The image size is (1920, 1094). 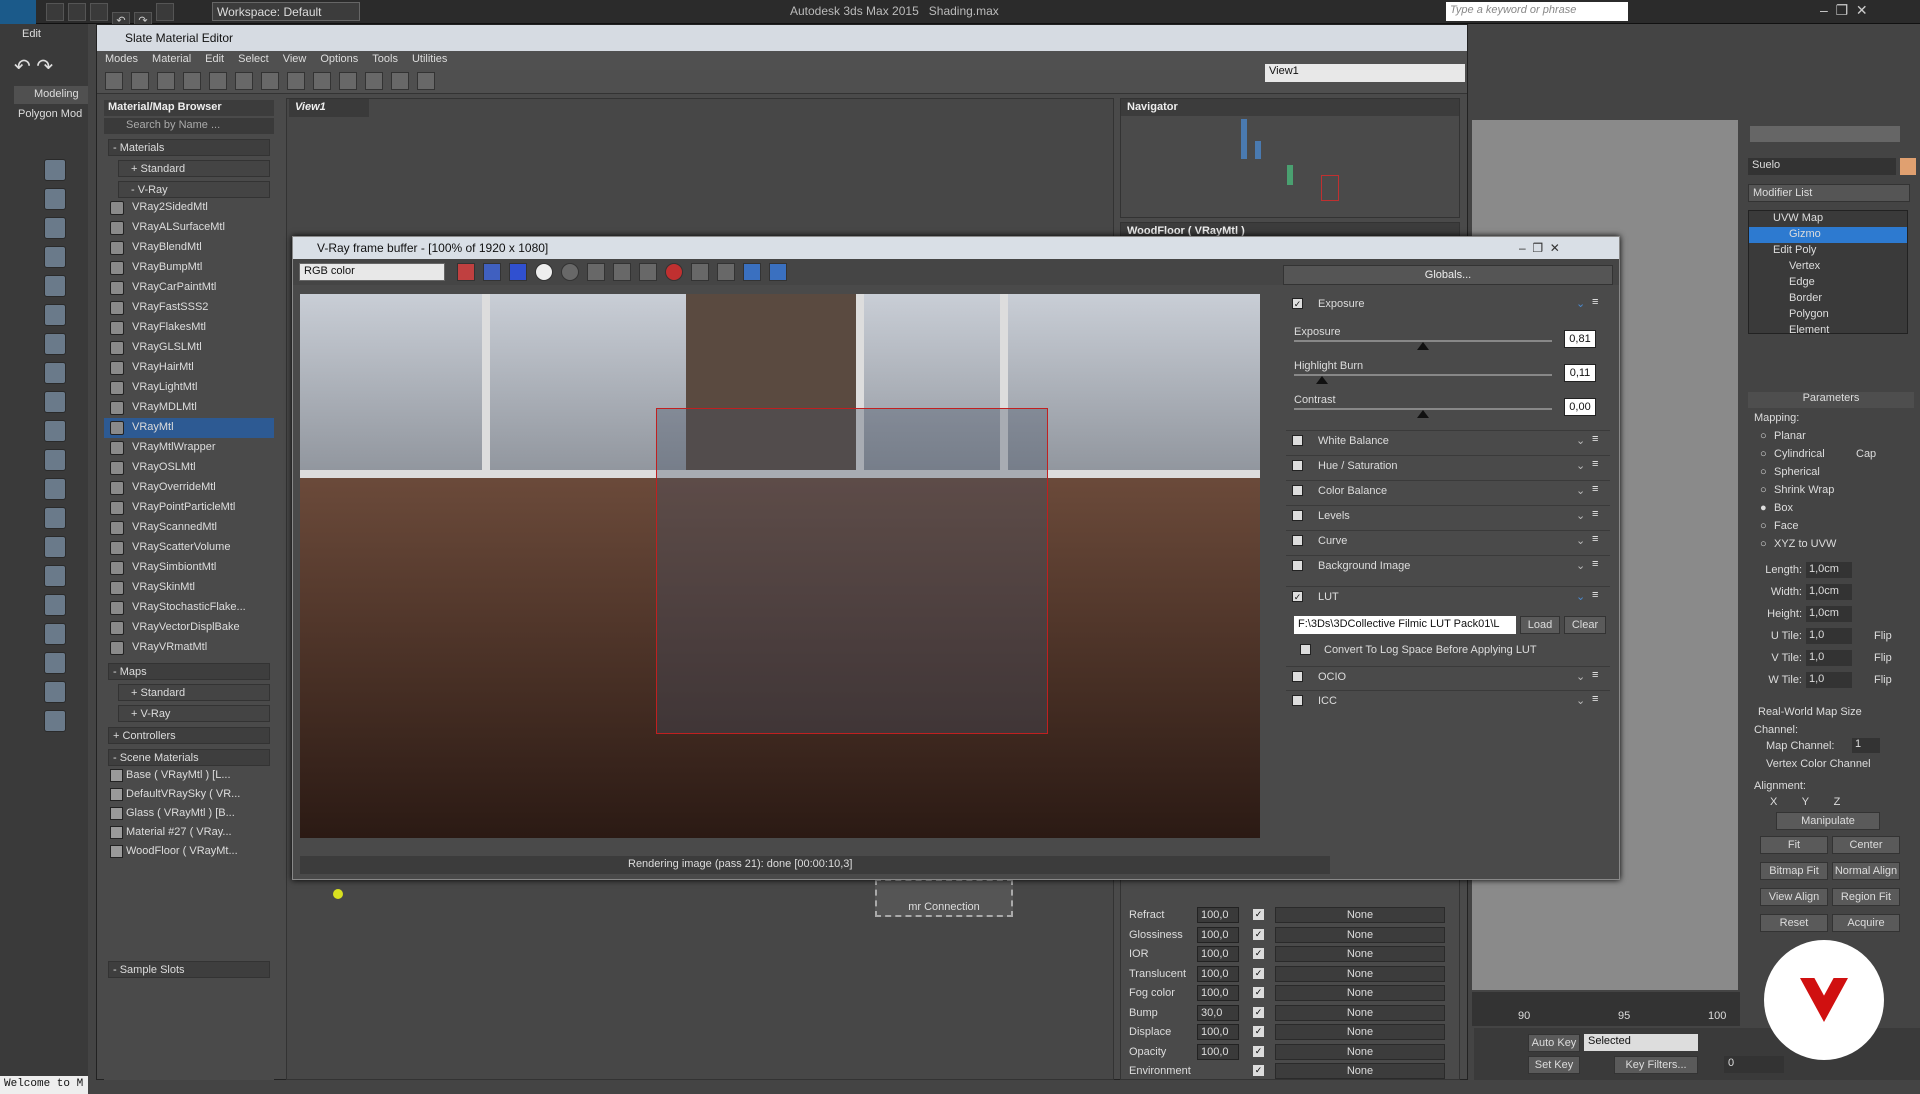 I want to click on mr-connection-node: mr Connection, so click(x=944, y=898).